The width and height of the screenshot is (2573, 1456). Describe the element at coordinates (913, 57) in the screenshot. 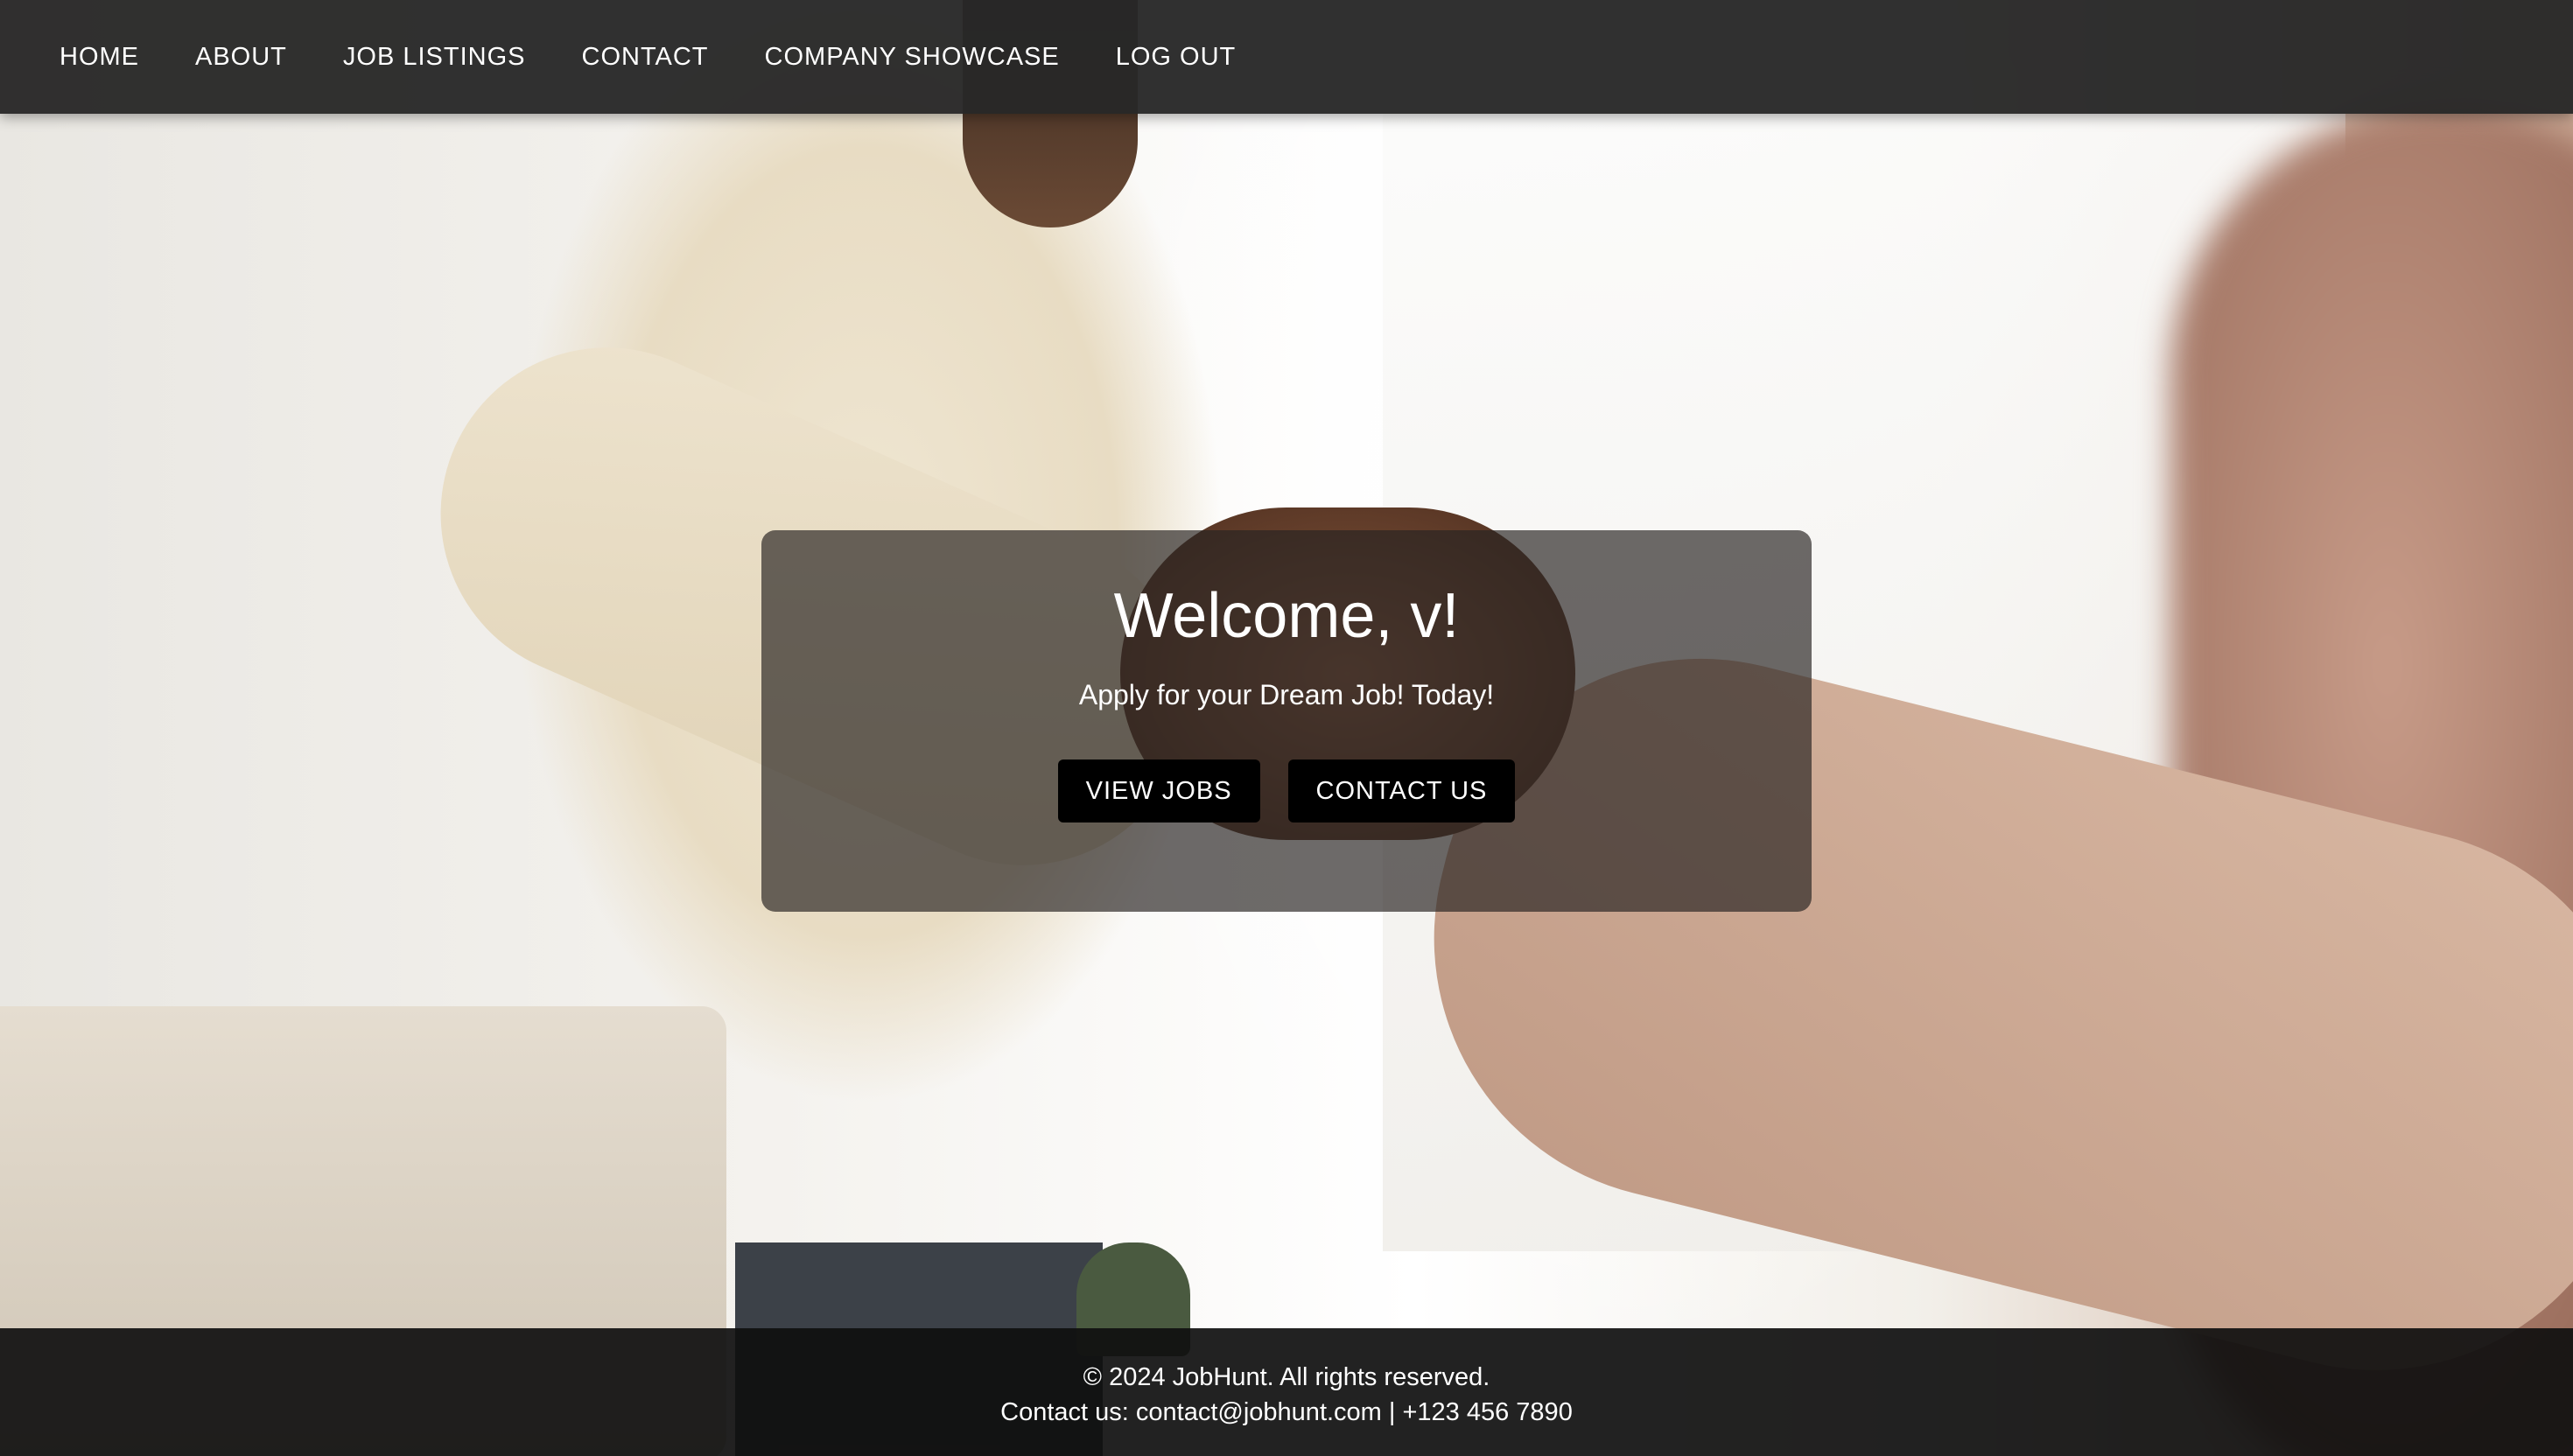

I see `nav-link-company-showcase: COMPANY SHOWCASE` at that location.